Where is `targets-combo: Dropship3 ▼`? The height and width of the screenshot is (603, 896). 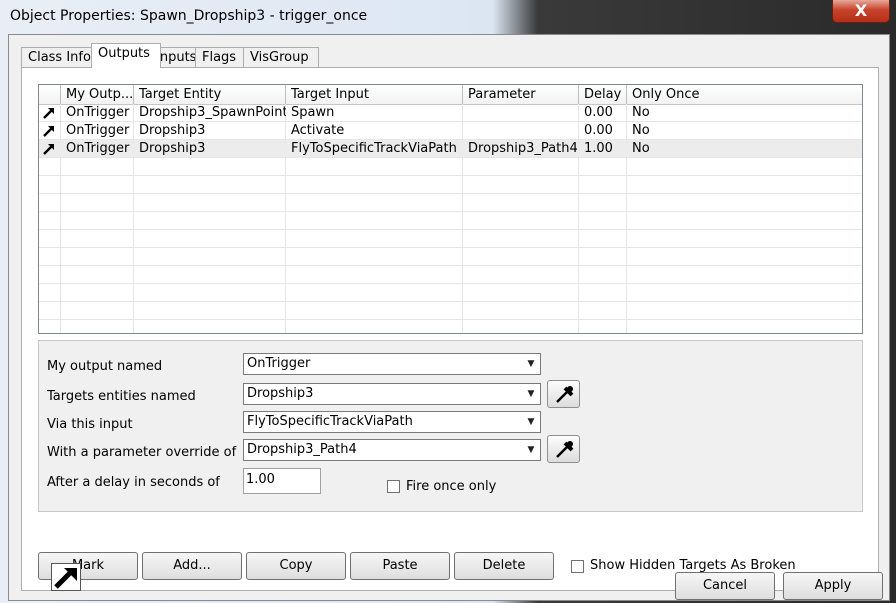 targets-combo: Dropship3 ▼ is located at coordinates (392, 394).